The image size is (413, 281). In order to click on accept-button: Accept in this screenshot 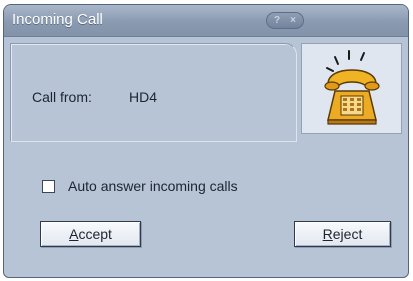, I will do `click(90, 234)`.